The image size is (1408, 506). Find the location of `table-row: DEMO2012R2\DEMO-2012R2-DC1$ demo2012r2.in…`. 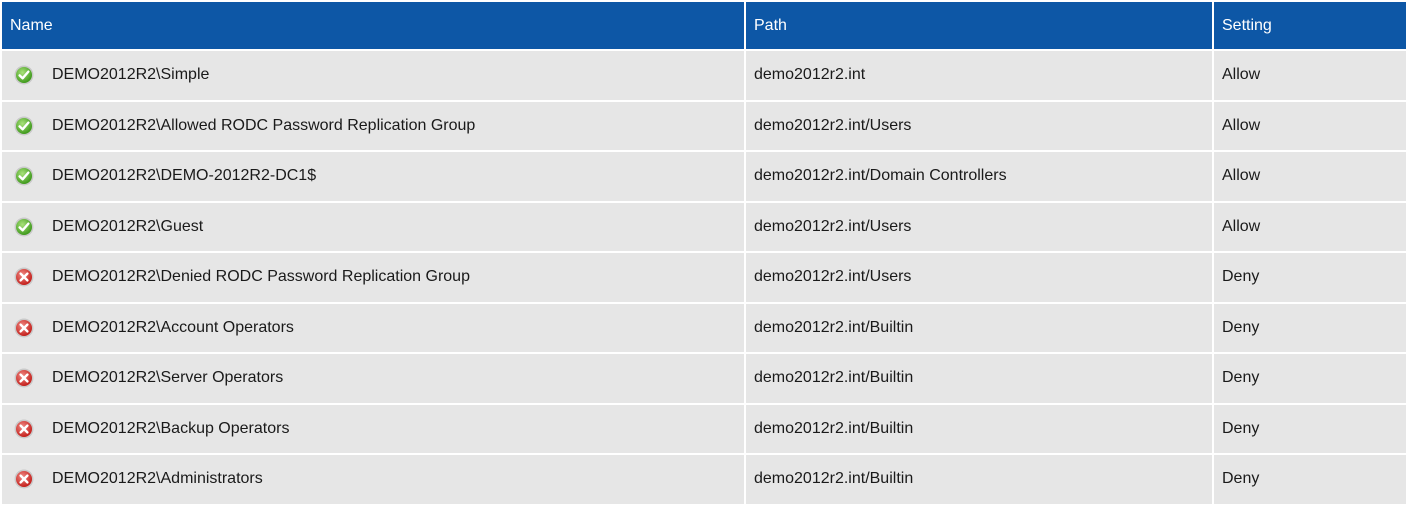

table-row: DEMO2012R2\DEMO-2012R2-DC1$ demo2012r2.in… is located at coordinates (704, 176).